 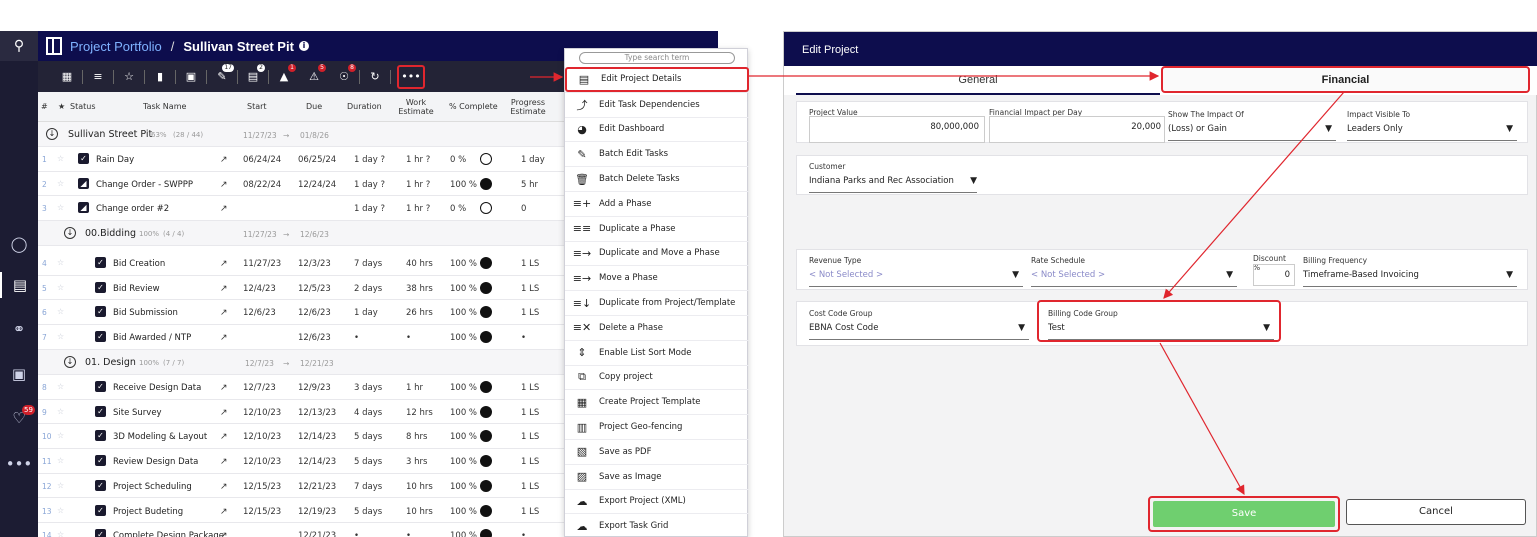 I want to click on task-name: Rain Day, so click(x=115, y=160).